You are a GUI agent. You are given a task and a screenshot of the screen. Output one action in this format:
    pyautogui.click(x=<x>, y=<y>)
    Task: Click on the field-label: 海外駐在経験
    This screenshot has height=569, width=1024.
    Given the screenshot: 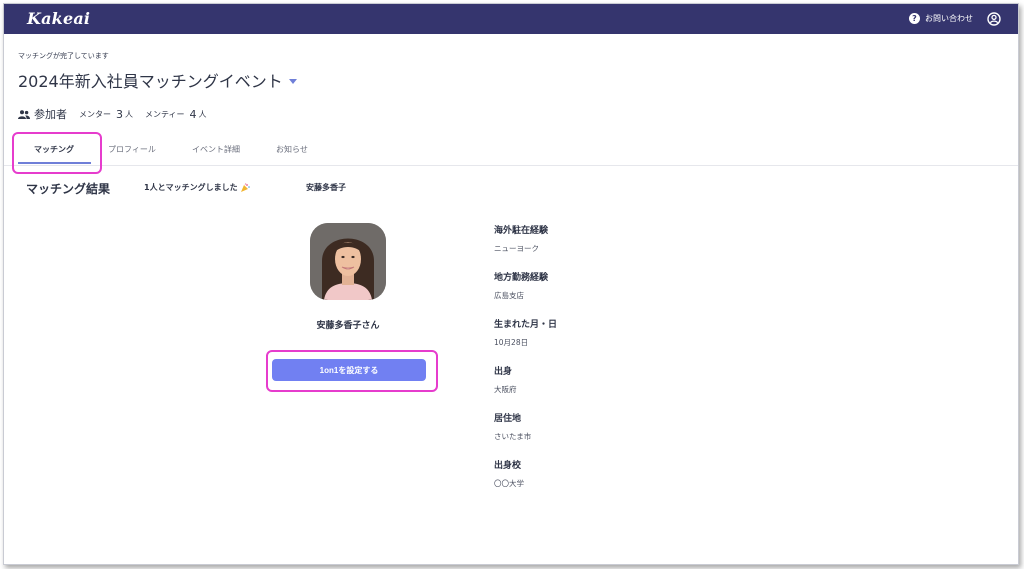 What is the action you would take?
    pyautogui.click(x=521, y=231)
    